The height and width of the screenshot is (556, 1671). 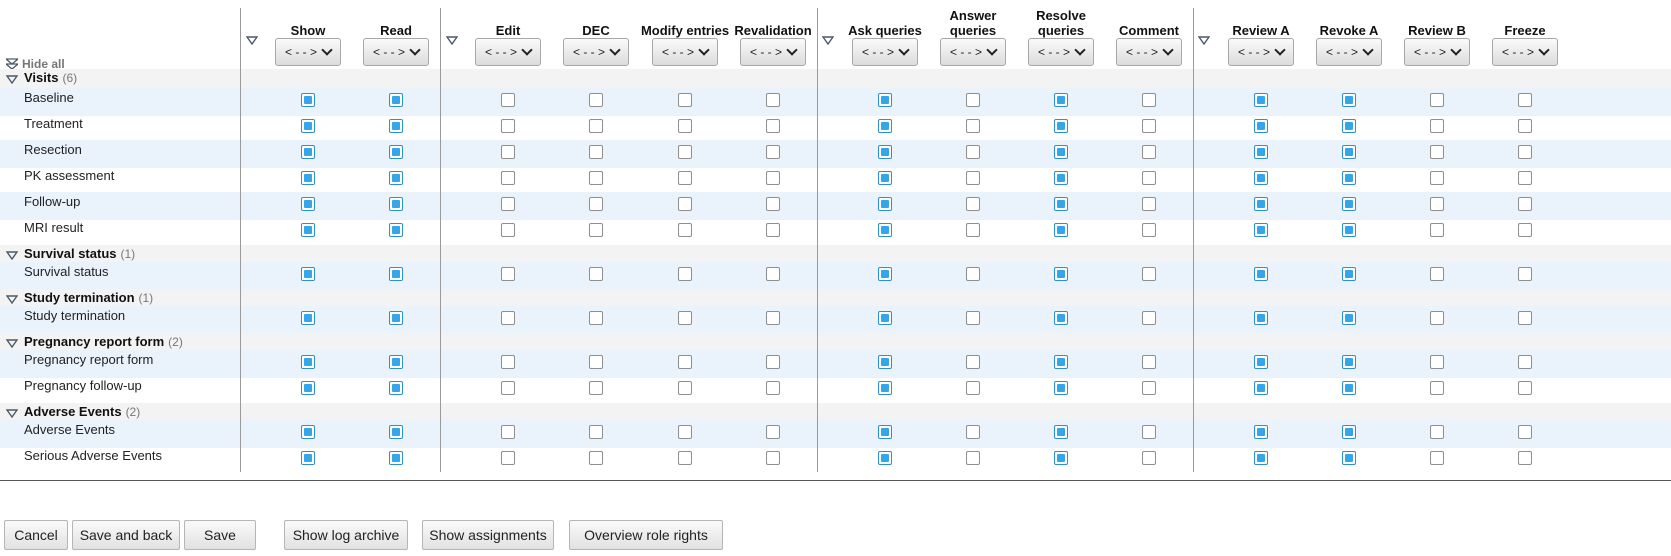 I want to click on column-group-collapse-icon, so click(x=828, y=40).